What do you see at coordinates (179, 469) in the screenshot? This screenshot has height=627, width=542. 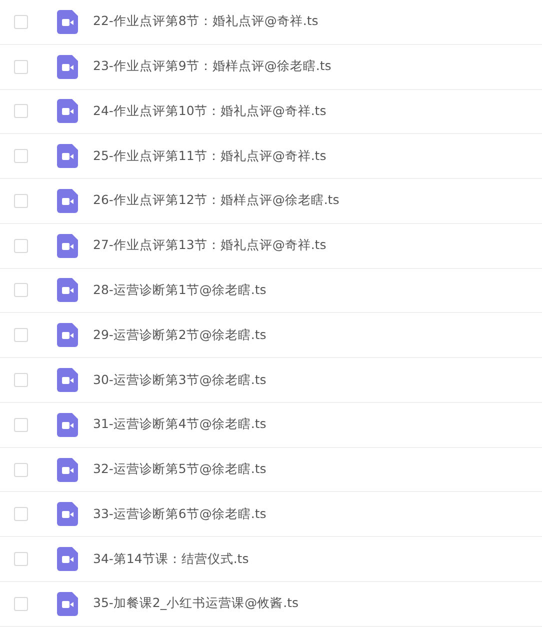 I see `file-name: 32-运营诊断第5节@徐老瞎.ts` at bounding box center [179, 469].